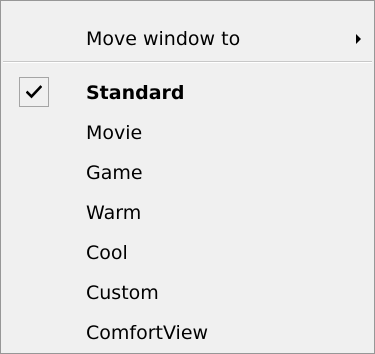 The width and height of the screenshot is (375, 354). What do you see at coordinates (187, 213) in the screenshot?
I see `menu-item-warm: Warm` at bounding box center [187, 213].